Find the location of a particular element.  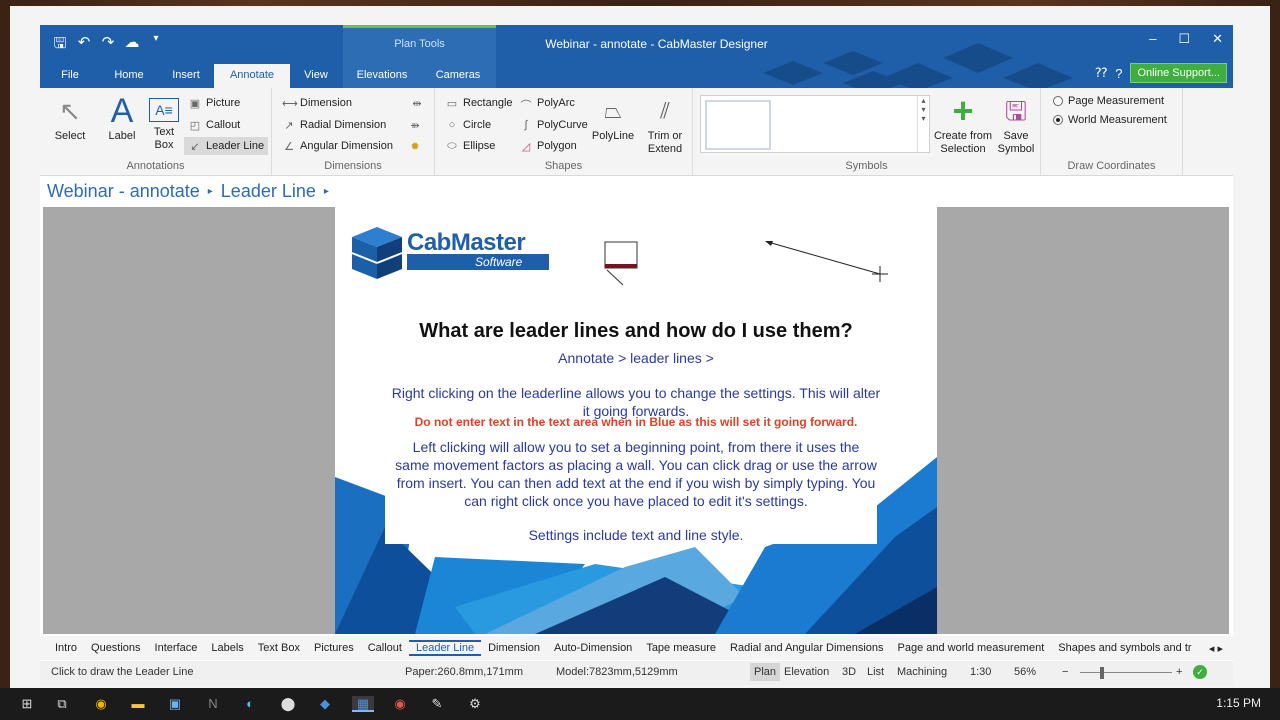

notion-icon: N is located at coordinates (213, 704).